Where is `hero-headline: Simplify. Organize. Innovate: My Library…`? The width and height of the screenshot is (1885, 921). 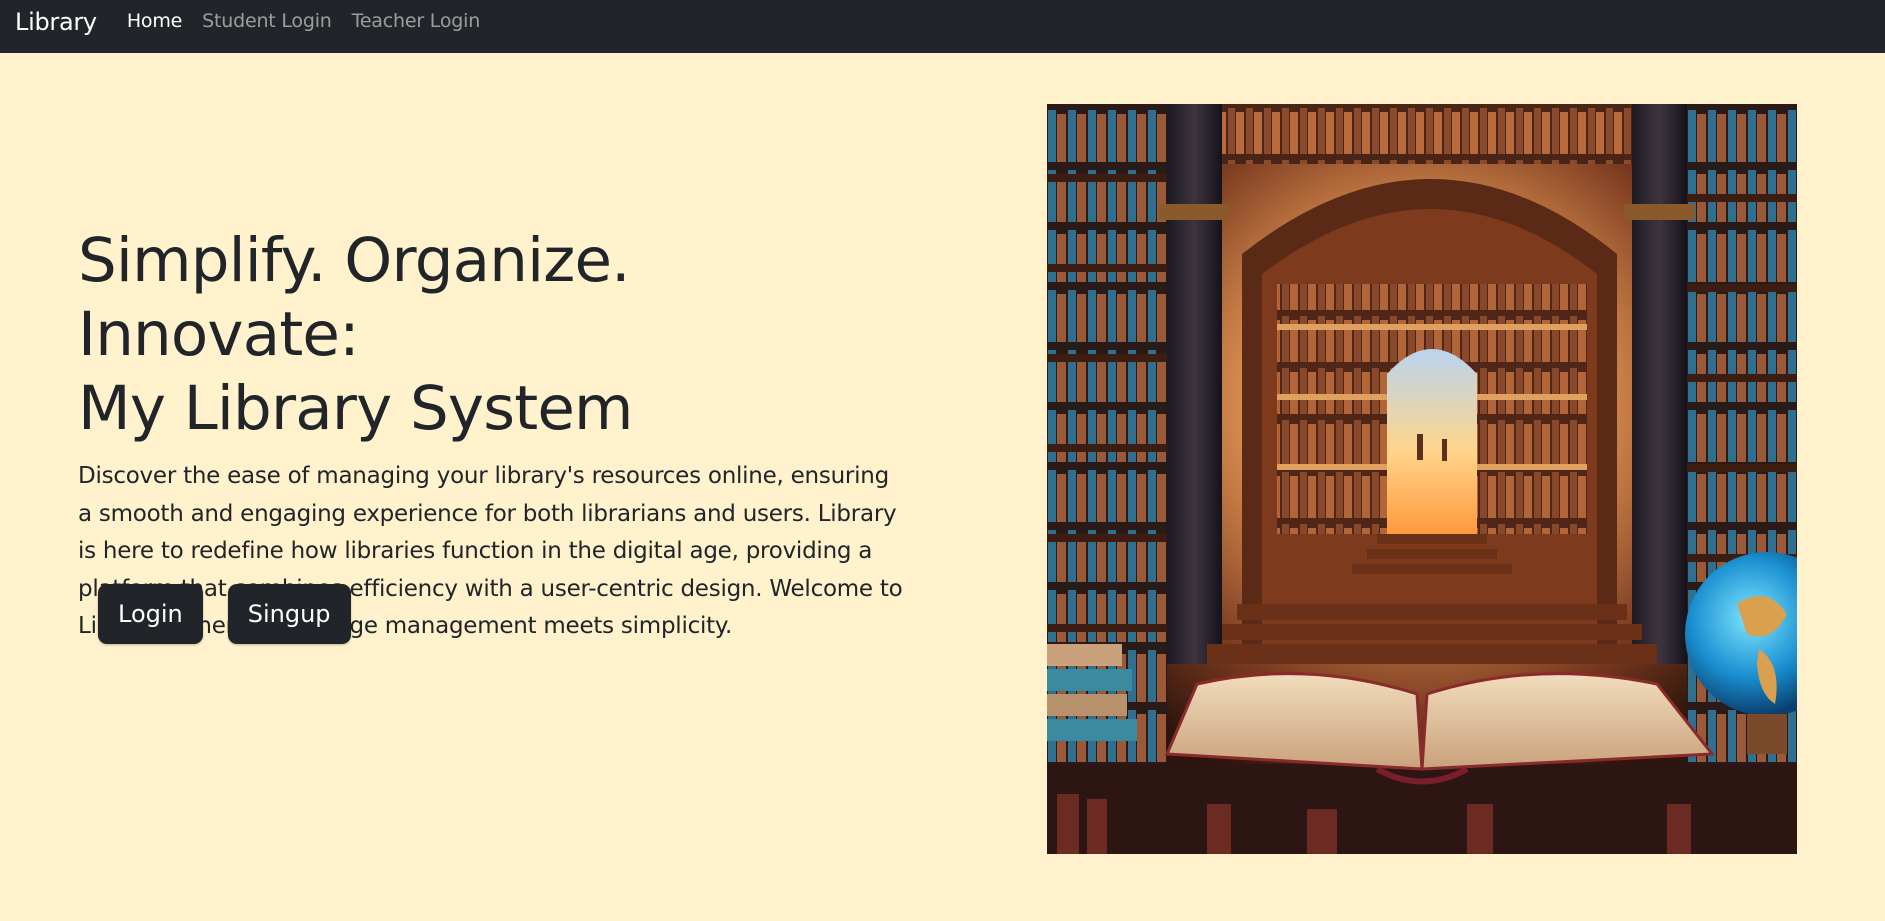 hero-headline: Simplify. Organize. Innovate: My Library… is located at coordinates (493, 335).